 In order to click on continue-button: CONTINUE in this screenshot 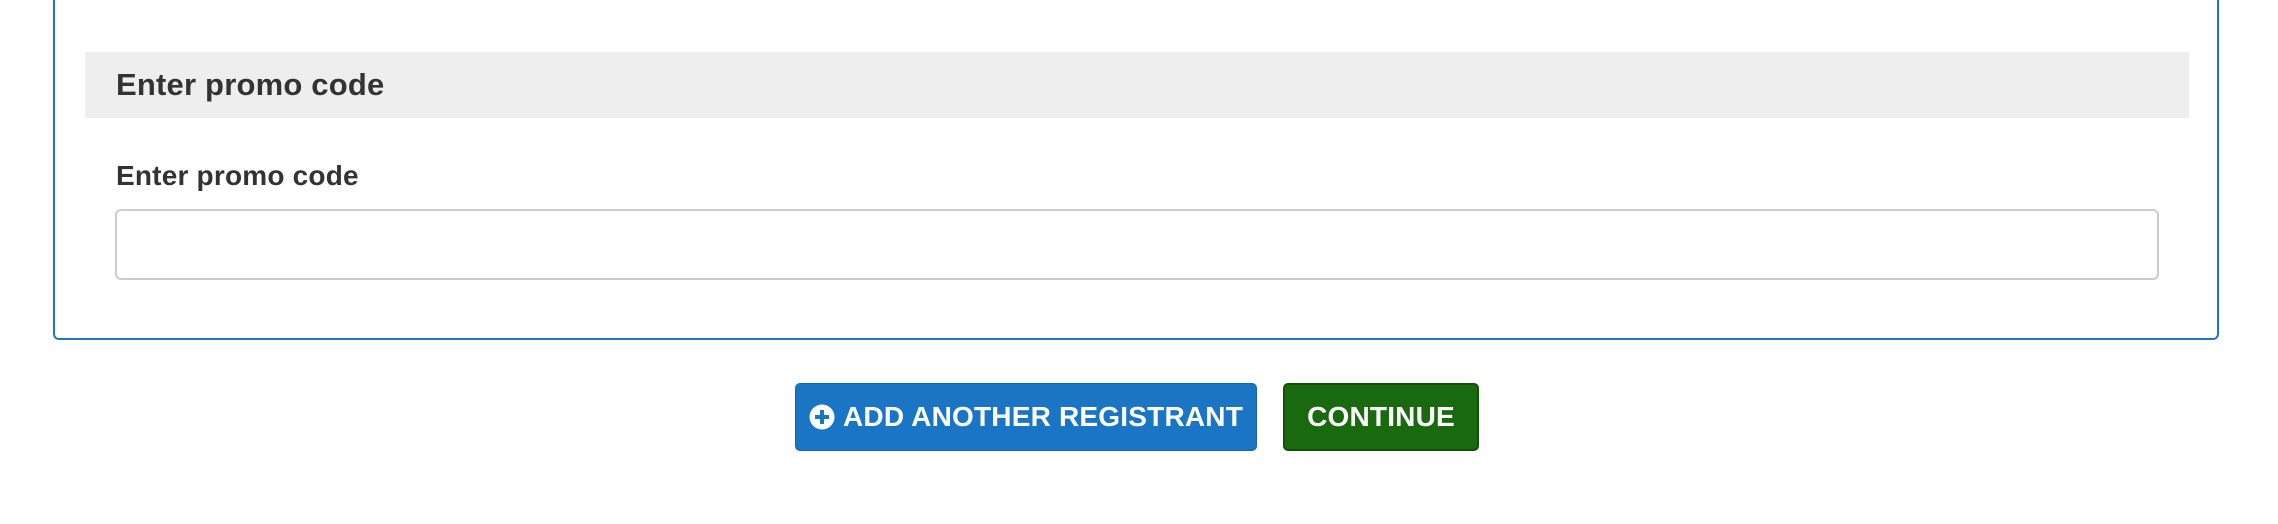, I will do `click(1381, 417)`.